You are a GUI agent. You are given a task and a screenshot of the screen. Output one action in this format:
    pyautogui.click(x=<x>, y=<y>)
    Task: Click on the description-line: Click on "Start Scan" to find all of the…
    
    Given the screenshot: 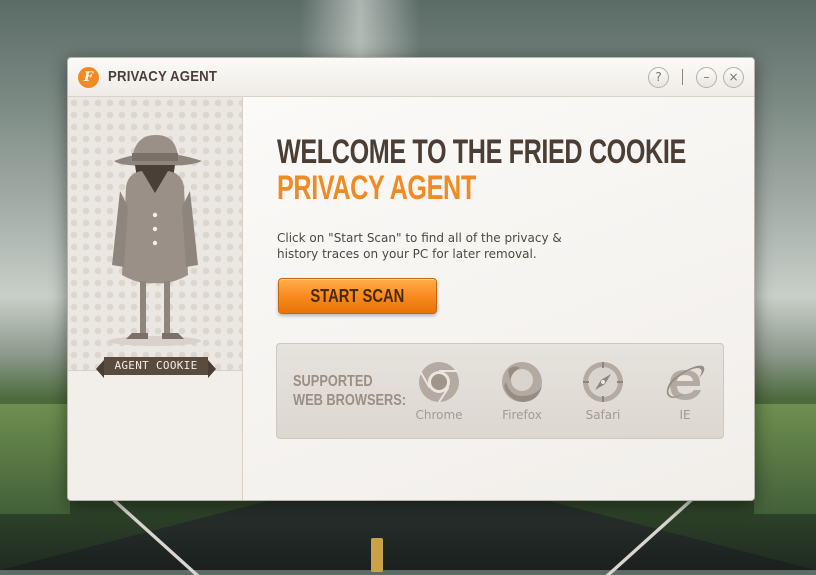 What is the action you would take?
    pyautogui.click(x=419, y=238)
    